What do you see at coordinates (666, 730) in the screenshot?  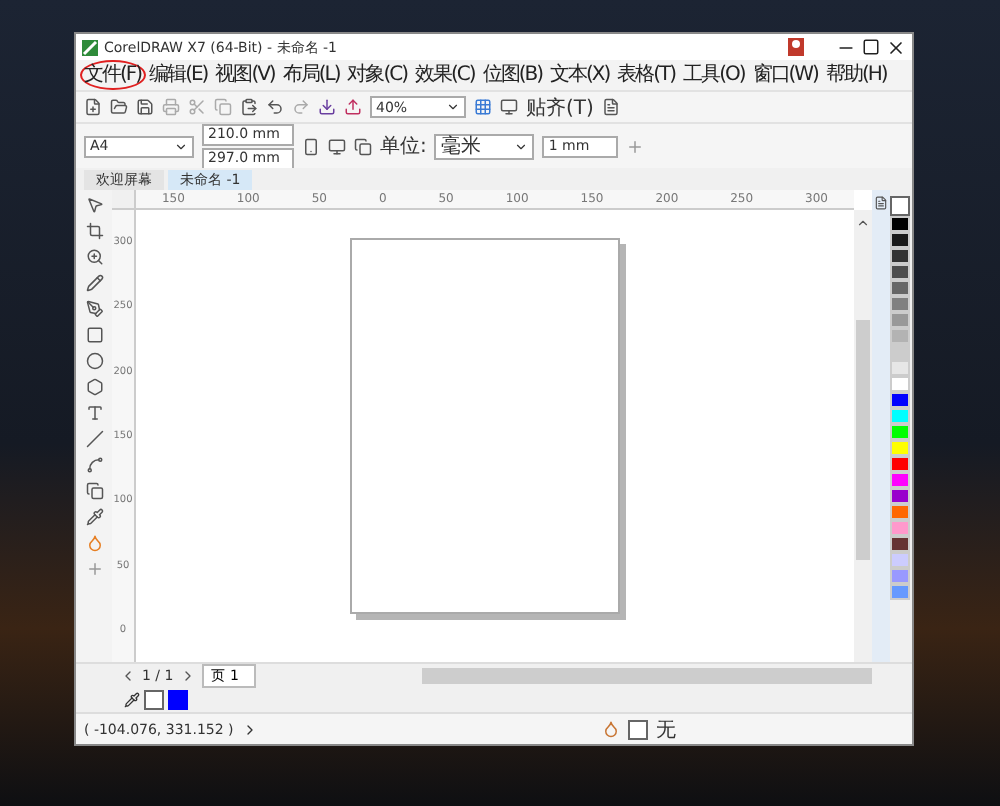 I see `fill-status: 无` at bounding box center [666, 730].